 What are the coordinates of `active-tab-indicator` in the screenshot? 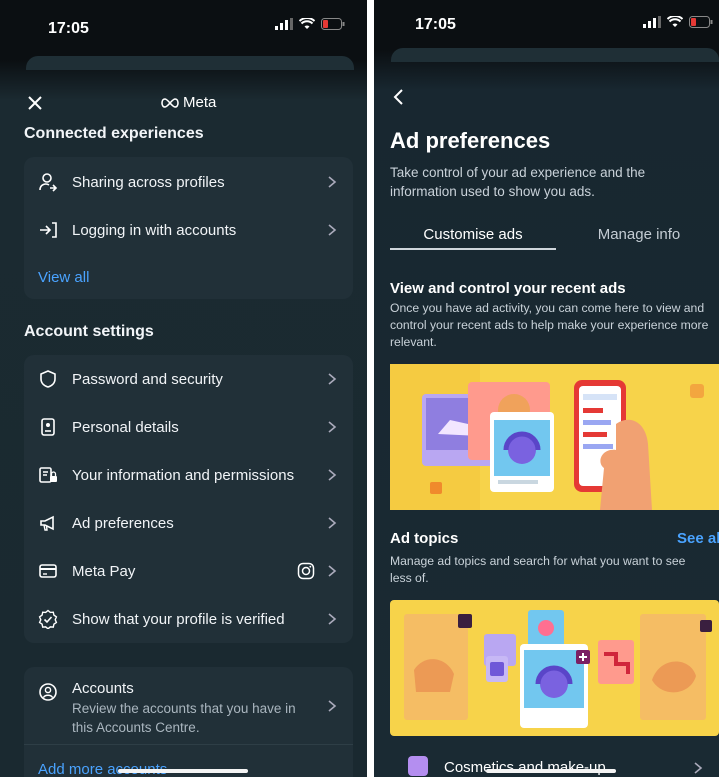 It's located at (473, 249).